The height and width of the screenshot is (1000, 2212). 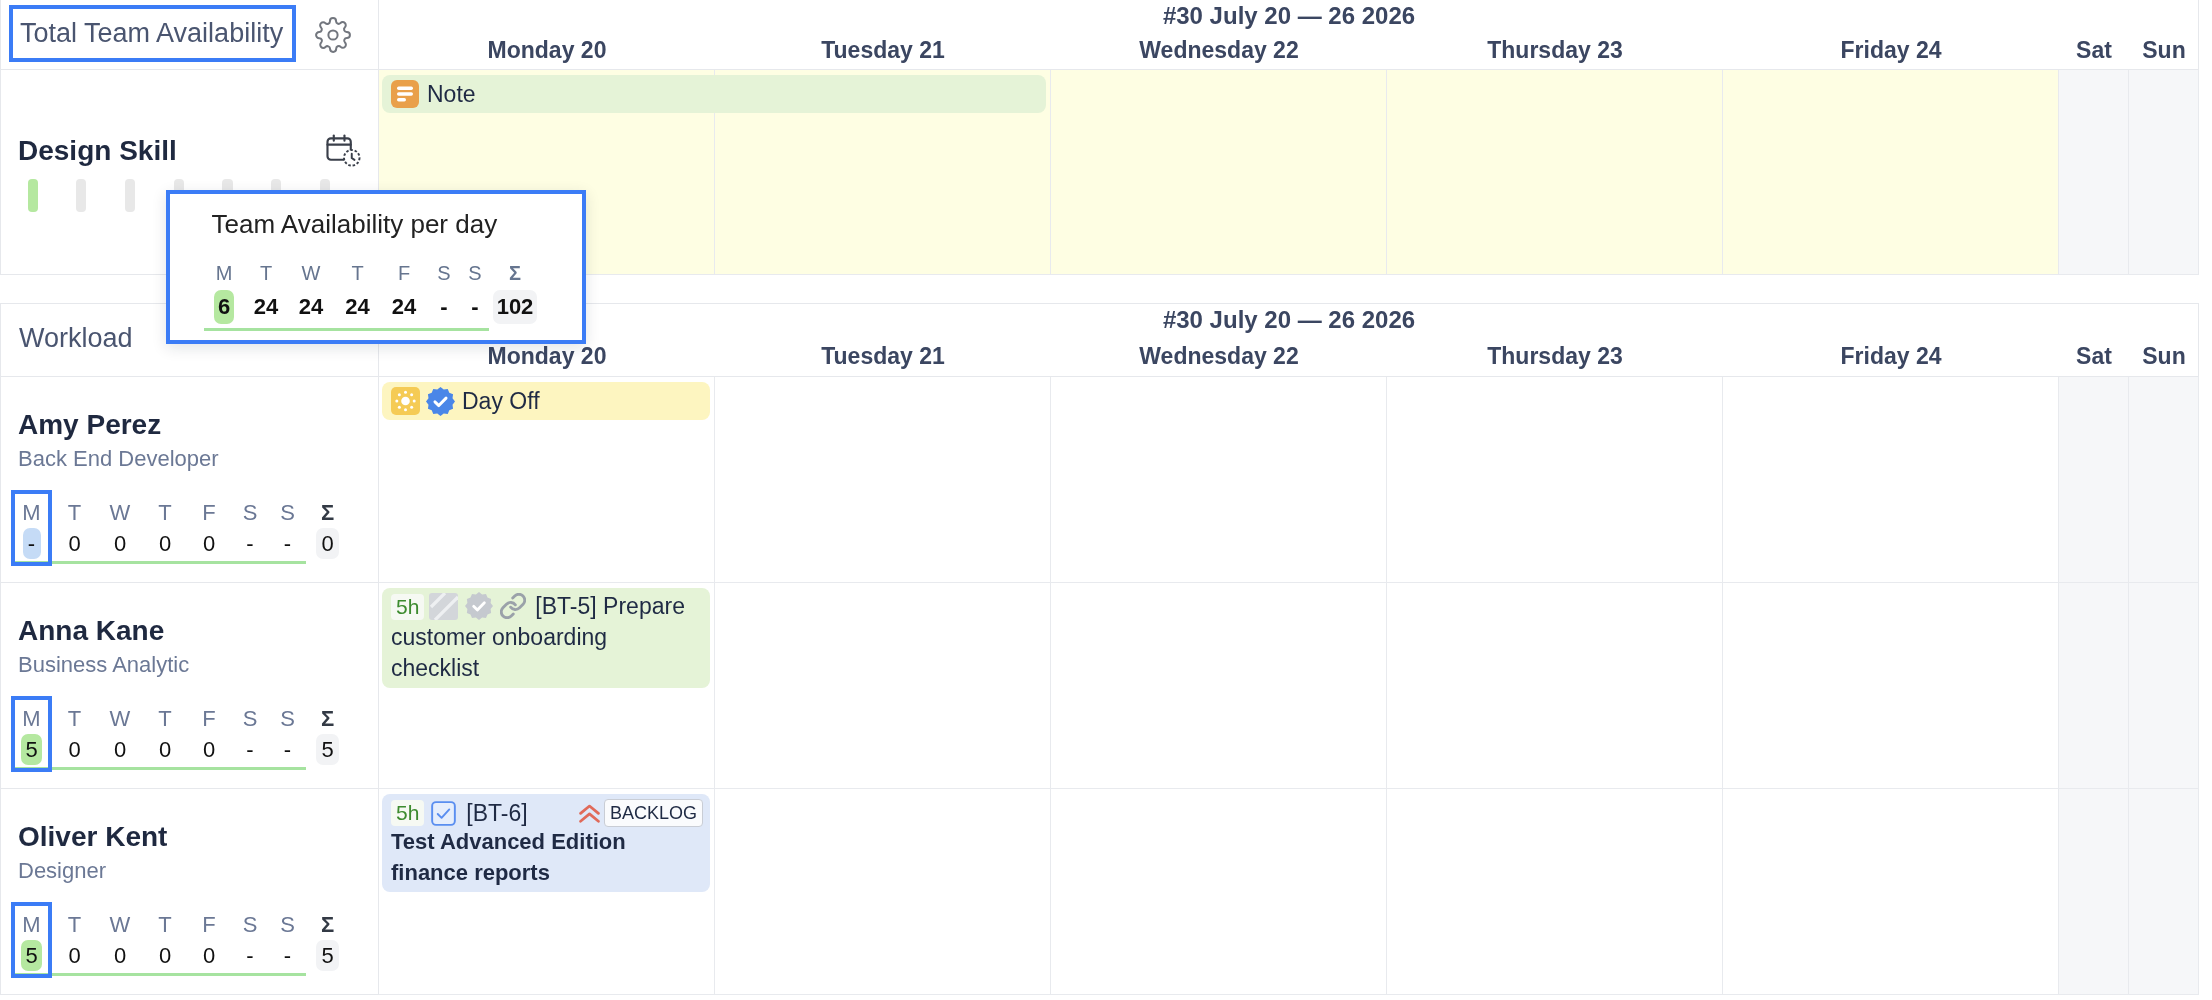 I want to click on note-icon, so click(x=405, y=94).